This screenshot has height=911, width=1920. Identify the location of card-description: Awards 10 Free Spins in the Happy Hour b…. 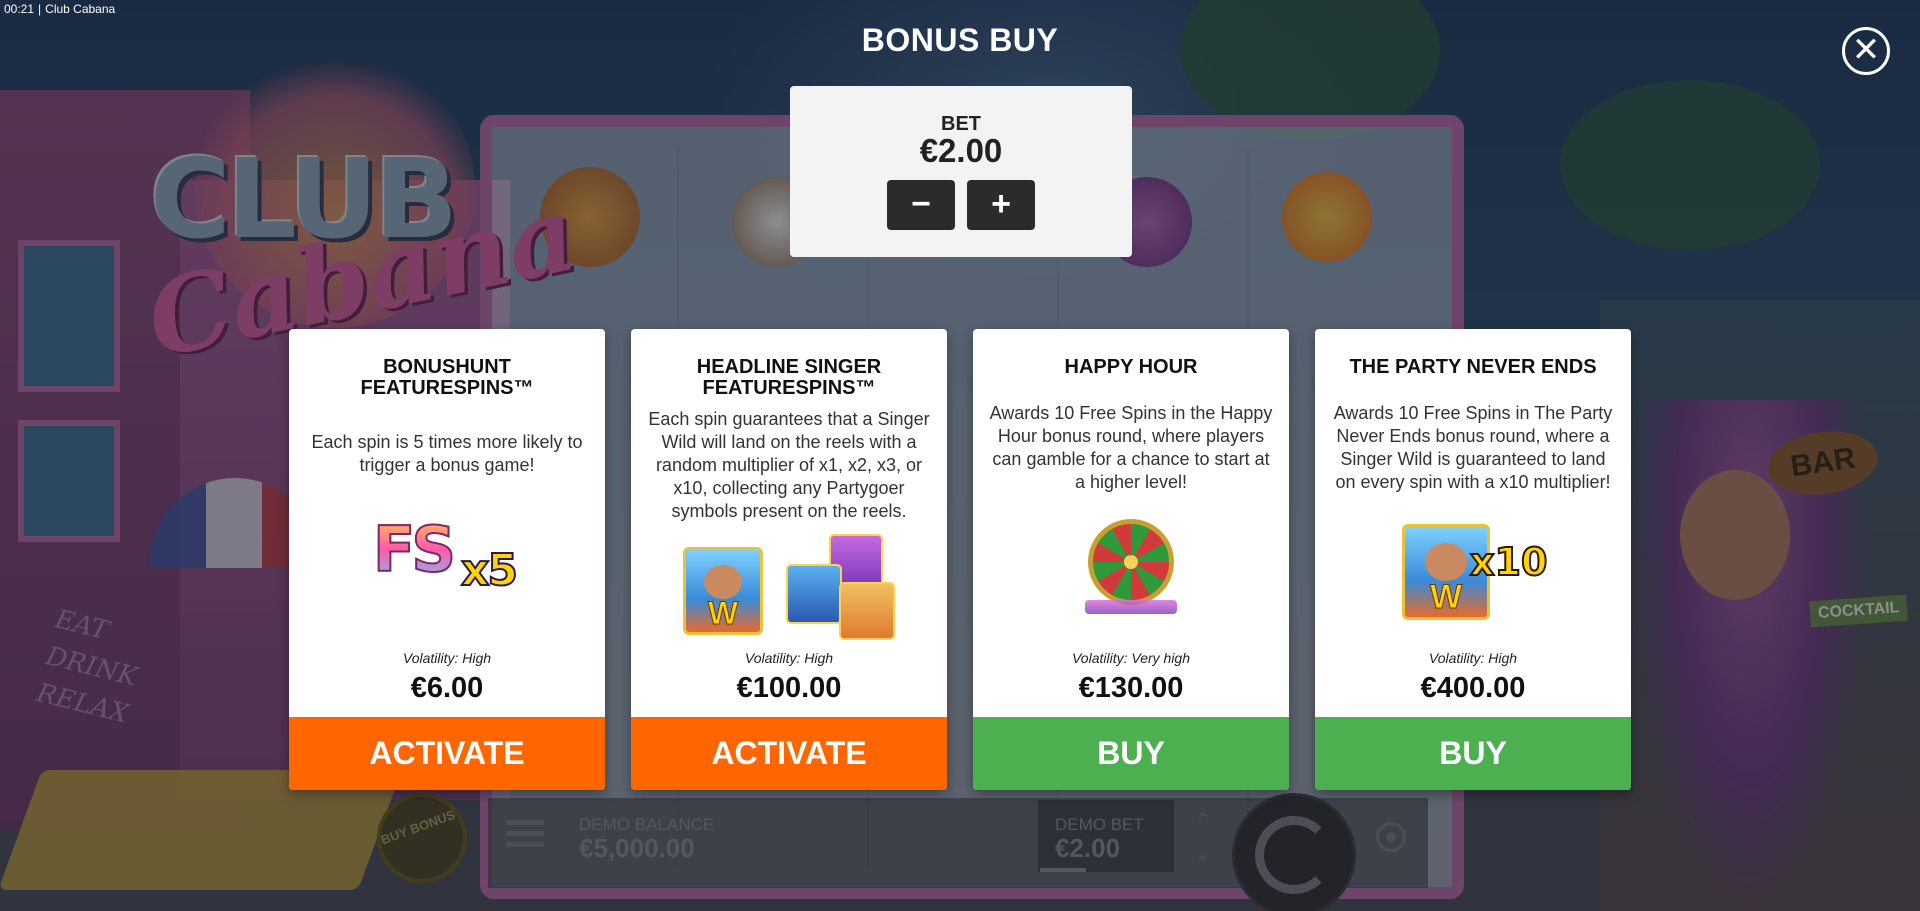
(1131, 447).